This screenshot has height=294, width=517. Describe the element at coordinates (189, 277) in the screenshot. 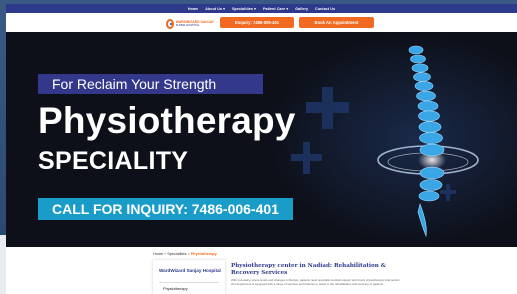

I see `sidebar-card: WardWizard Sanjay Hospital Physiotherapy` at that location.